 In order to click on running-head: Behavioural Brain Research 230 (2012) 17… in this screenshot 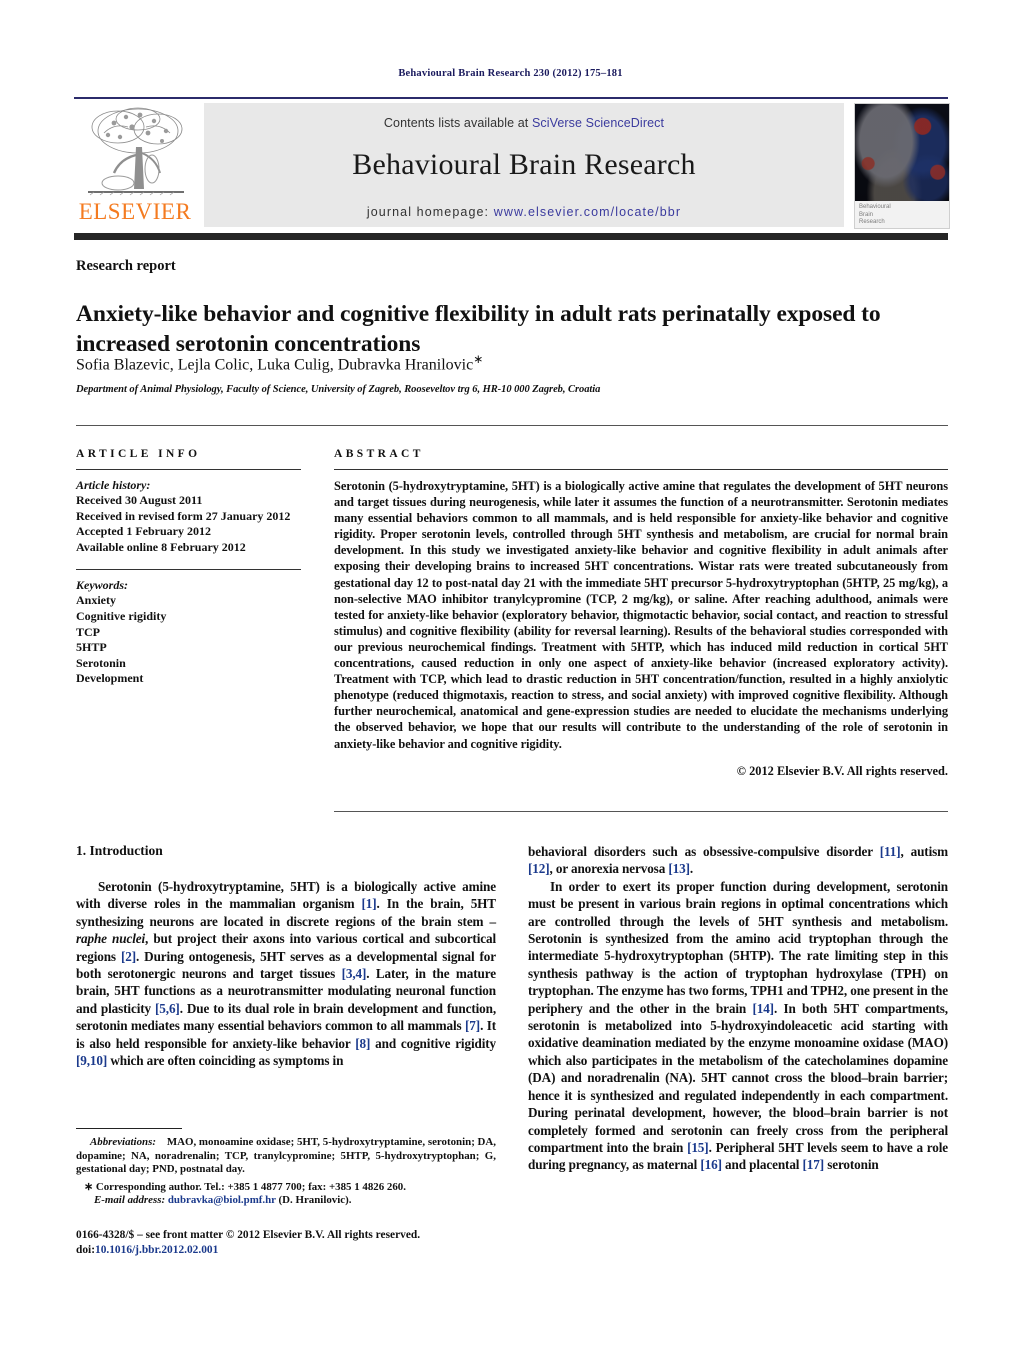, I will do `click(510, 73)`.